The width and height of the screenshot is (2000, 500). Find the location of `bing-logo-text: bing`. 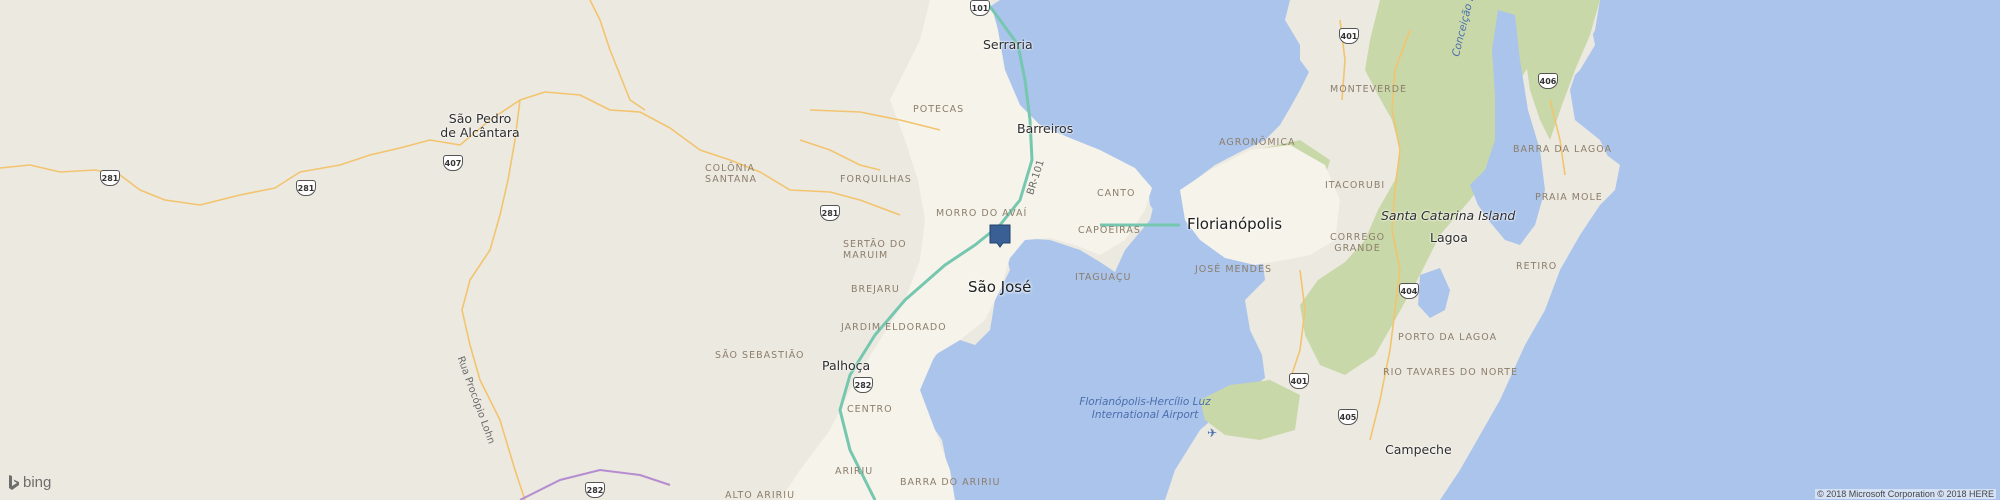

bing-logo-text: bing is located at coordinates (37, 482).